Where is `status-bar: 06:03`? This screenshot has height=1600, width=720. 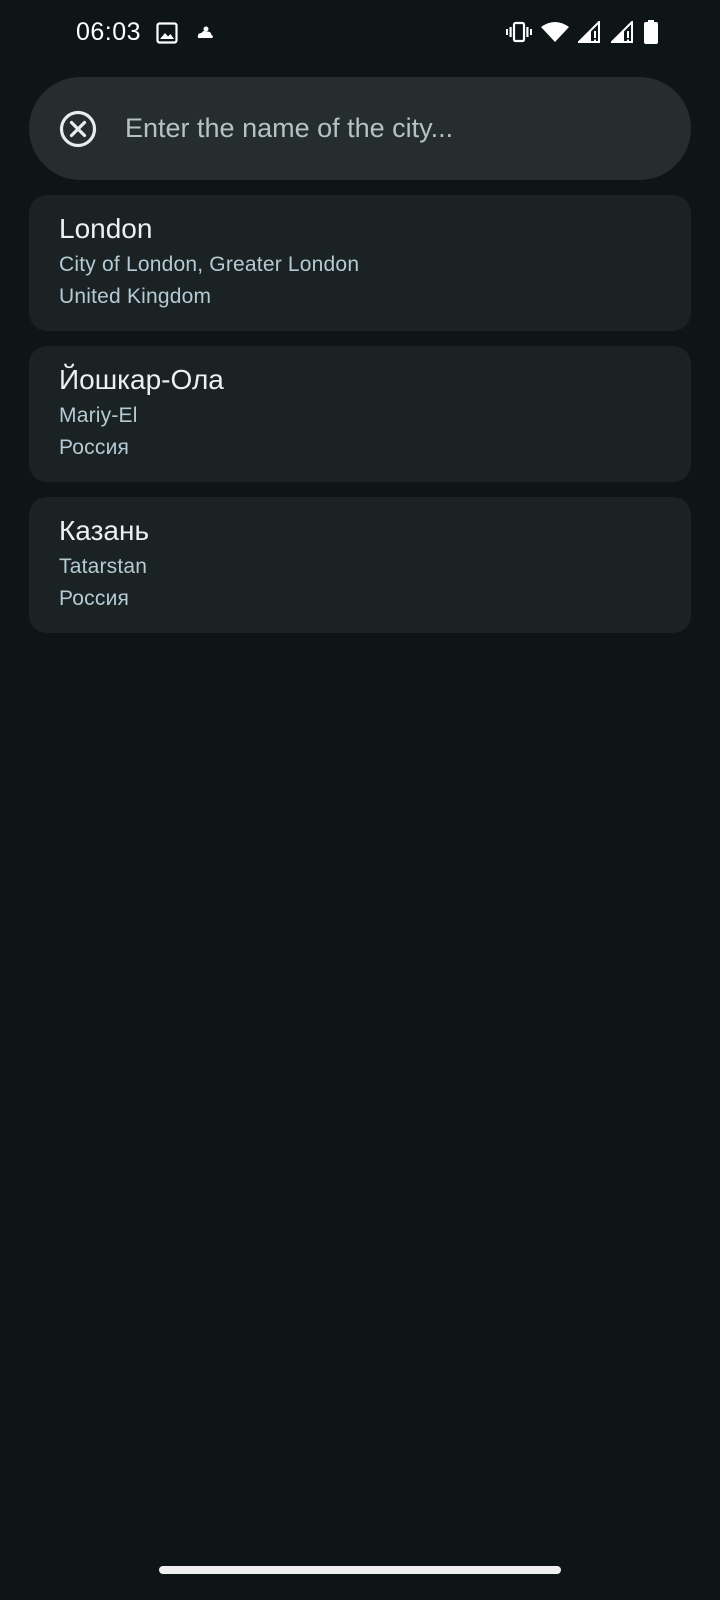 status-bar: 06:03 is located at coordinates (360, 35).